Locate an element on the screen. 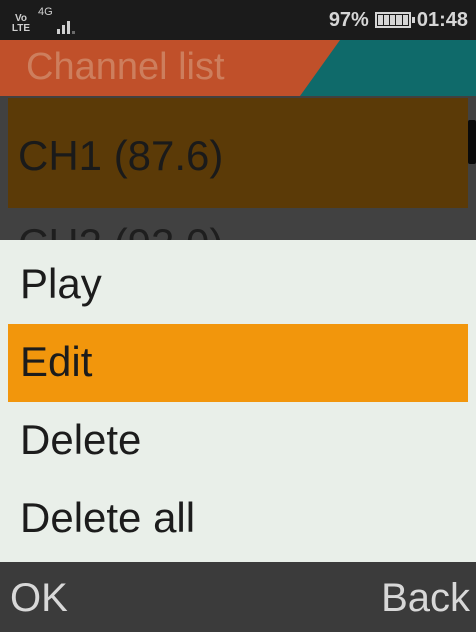 Image resolution: width=476 pixels, height=632 pixels. status-bar: Vo LTE 4G 97% 01:48 is located at coordinates (238, 20).